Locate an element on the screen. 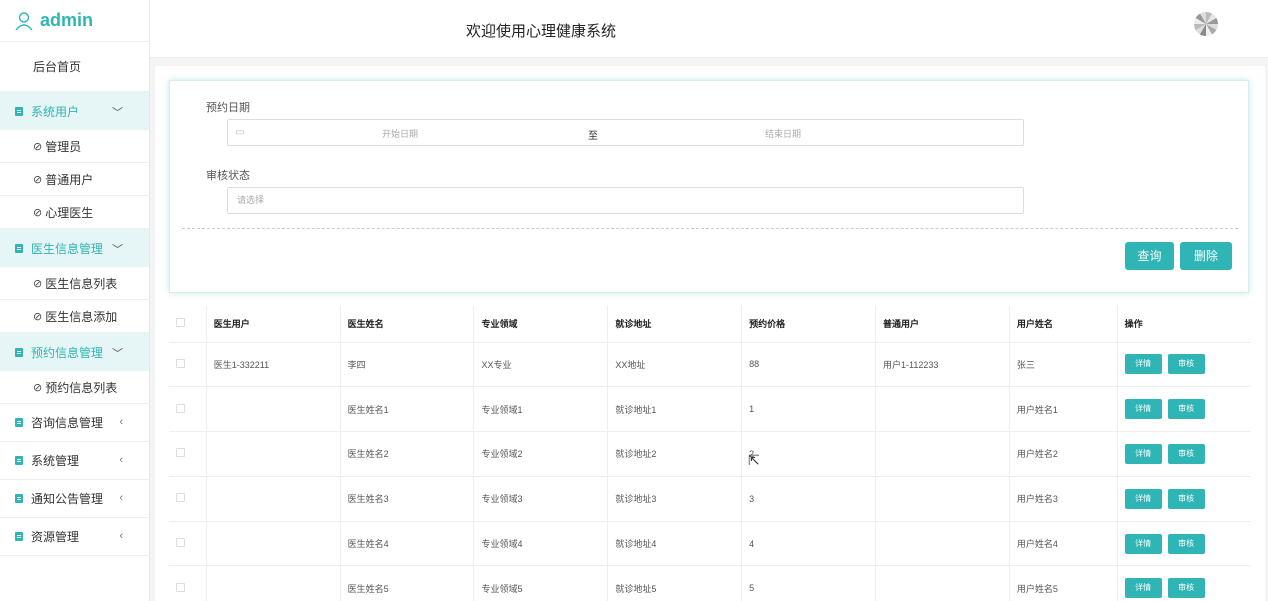  table-cell: 专业领域2 is located at coordinates (540, 454).